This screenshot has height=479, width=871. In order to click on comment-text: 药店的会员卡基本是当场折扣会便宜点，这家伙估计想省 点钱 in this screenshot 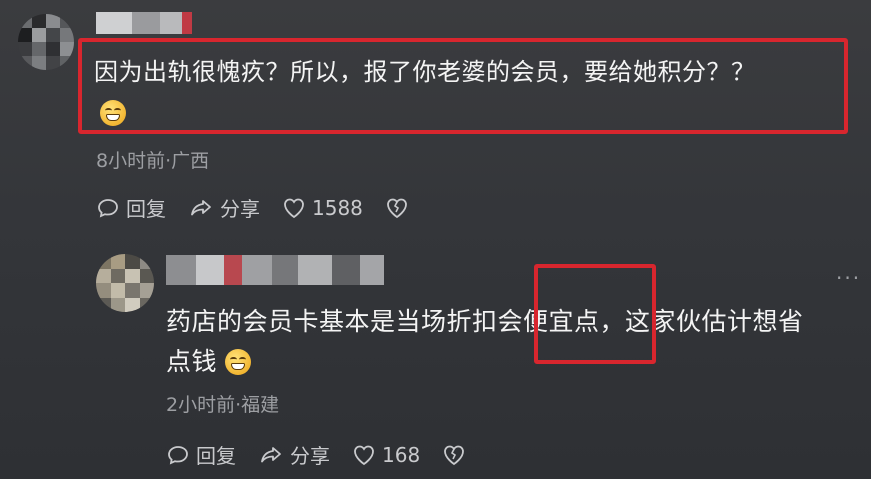, I will do `click(485, 341)`.